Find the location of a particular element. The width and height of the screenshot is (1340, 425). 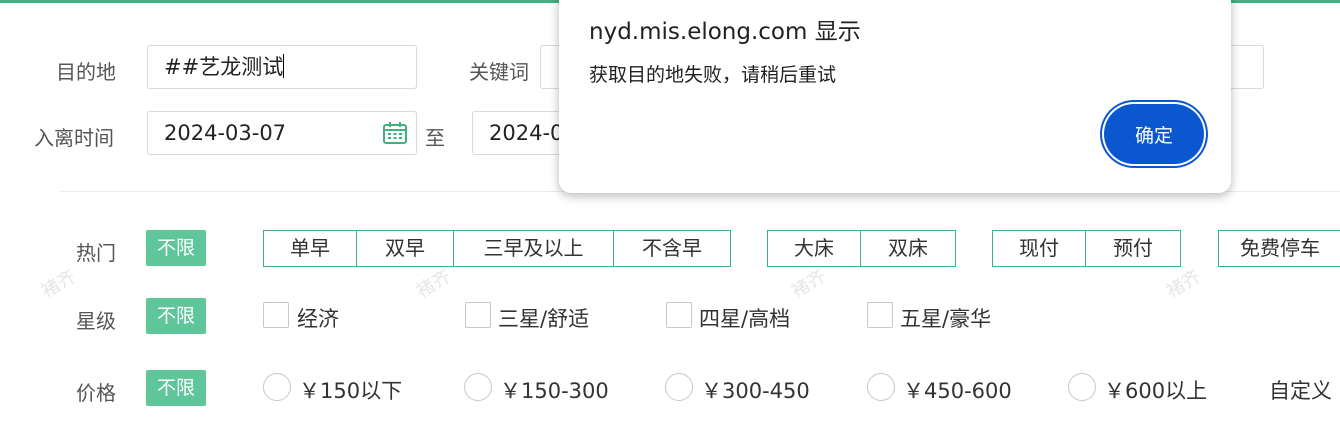

bed-filter-group: 大床 双床 is located at coordinates (861, 248).